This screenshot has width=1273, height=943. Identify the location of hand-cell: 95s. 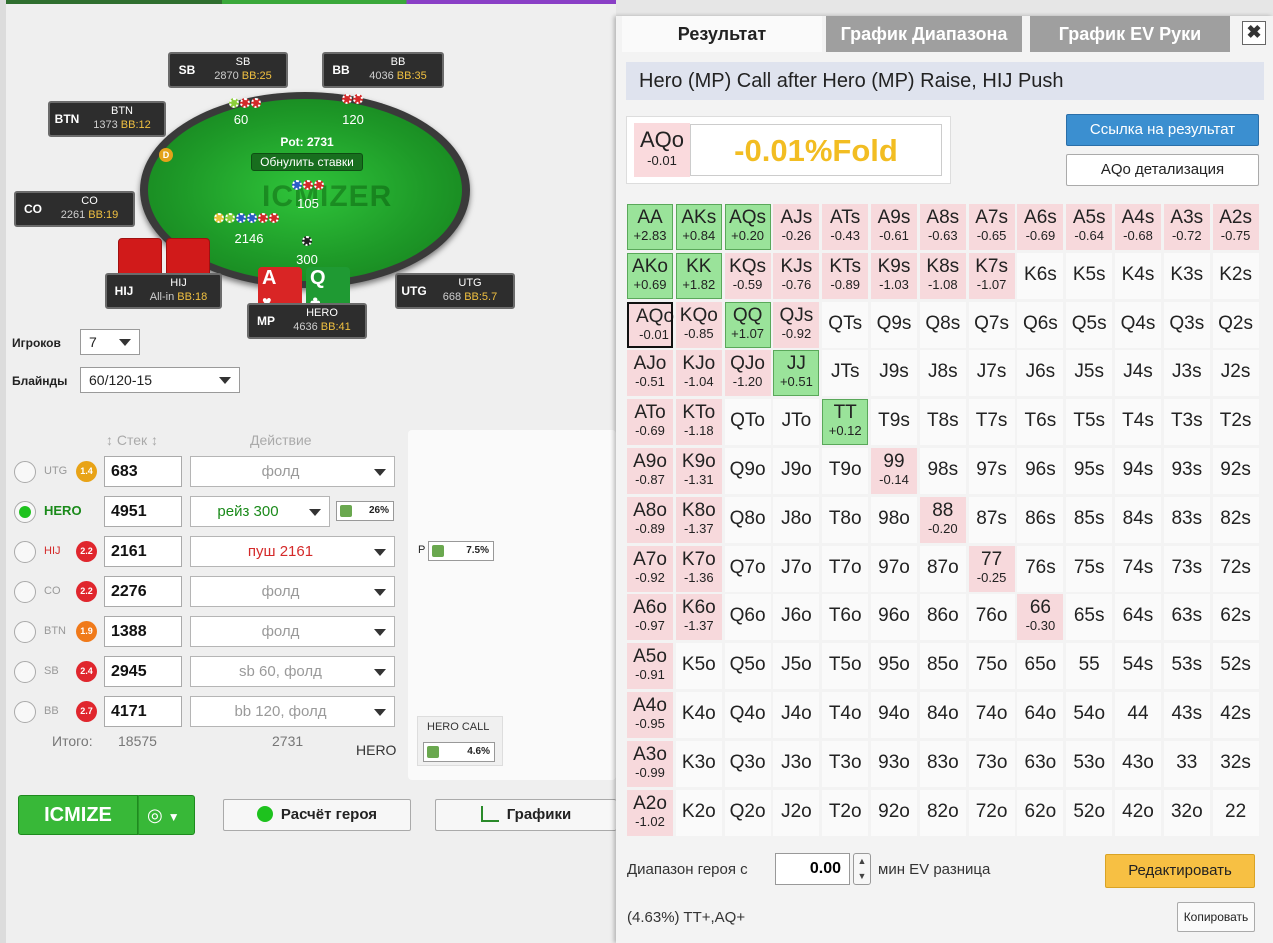
(1089, 471).